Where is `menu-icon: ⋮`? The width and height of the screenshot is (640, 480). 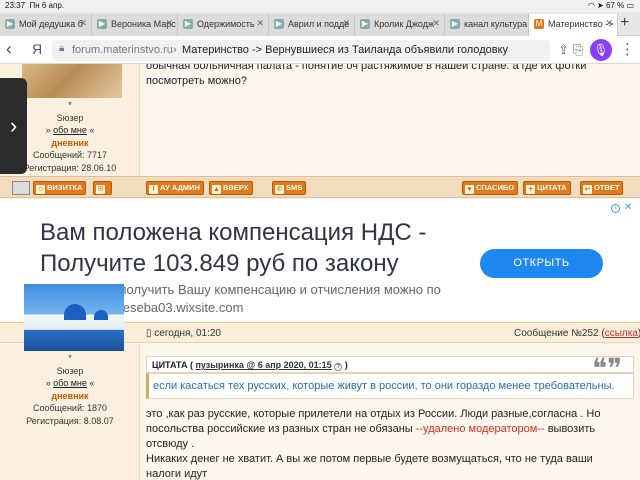 menu-icon: ⋮ is located at coordinates (627, 49).